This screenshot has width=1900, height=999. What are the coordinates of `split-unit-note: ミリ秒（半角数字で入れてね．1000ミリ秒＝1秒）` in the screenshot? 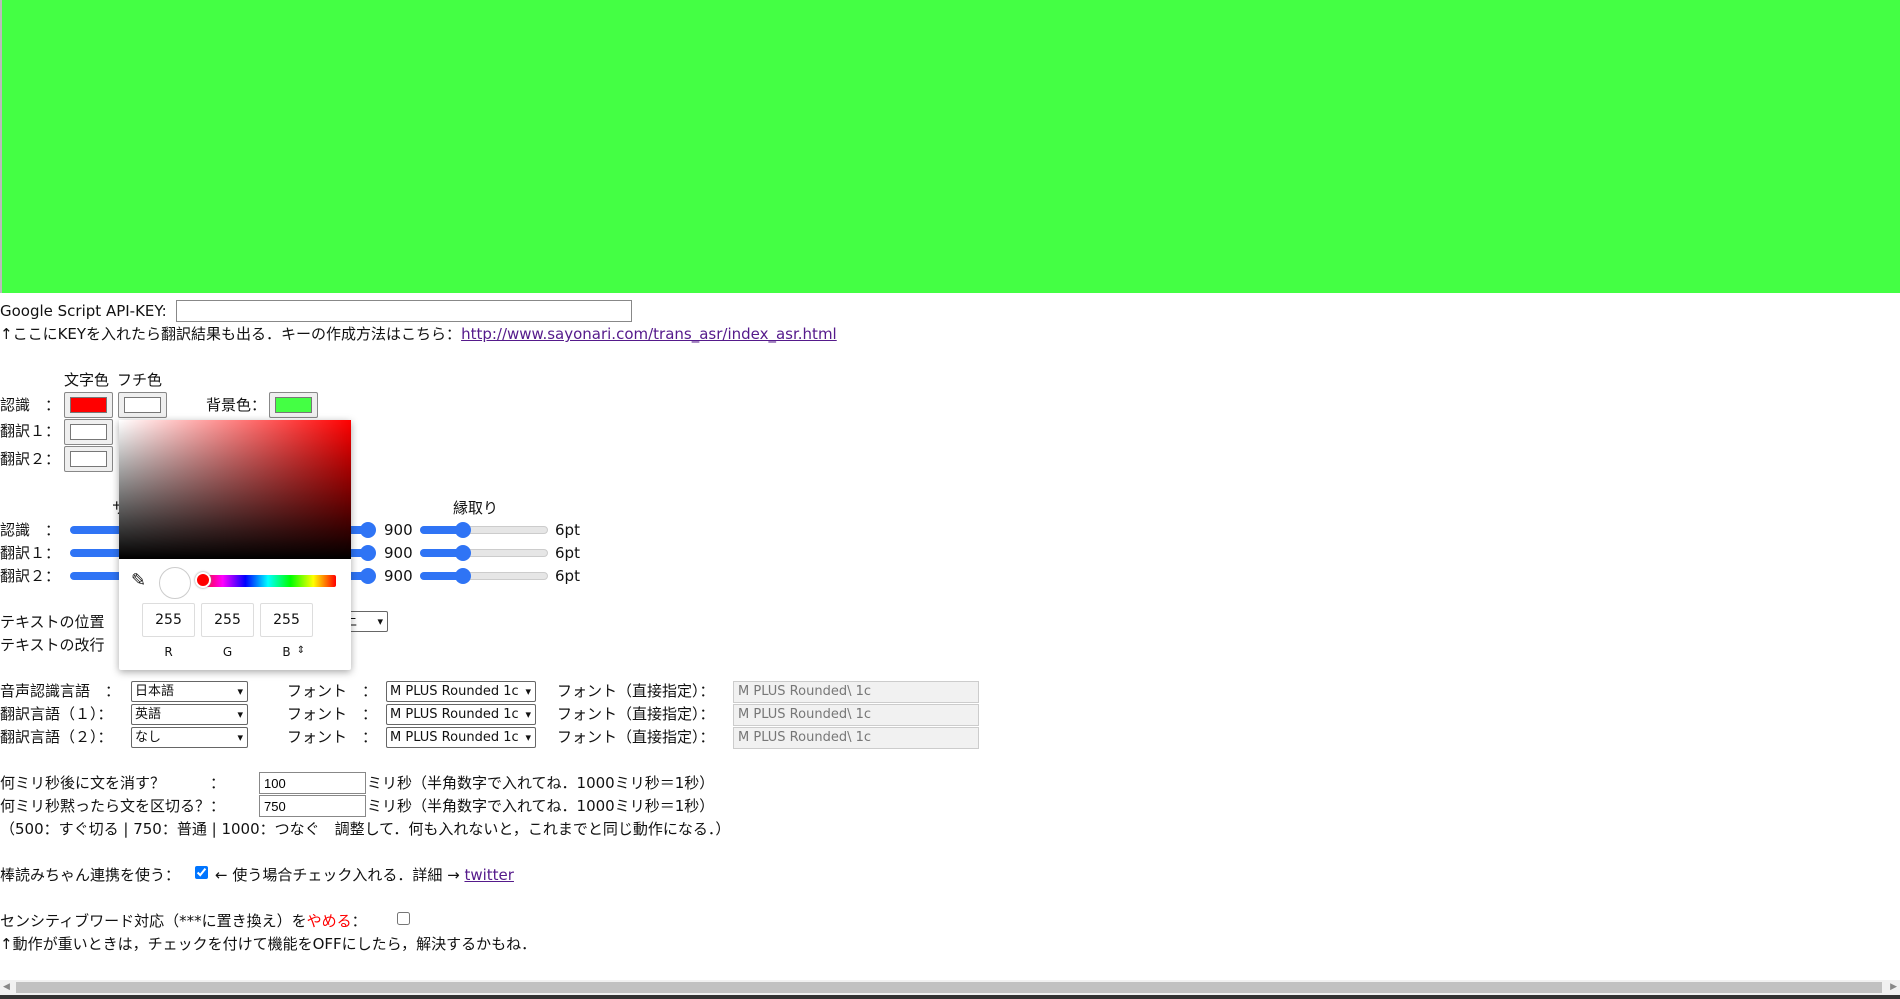 It's located at (541, 806).